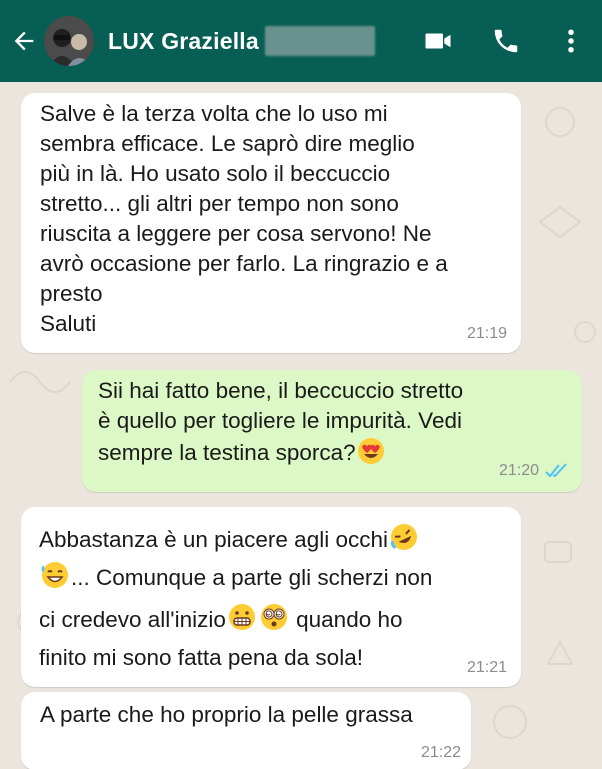  I want to click on message-text: A parte che ho proprio la pelle grassa, so click(226, 714).